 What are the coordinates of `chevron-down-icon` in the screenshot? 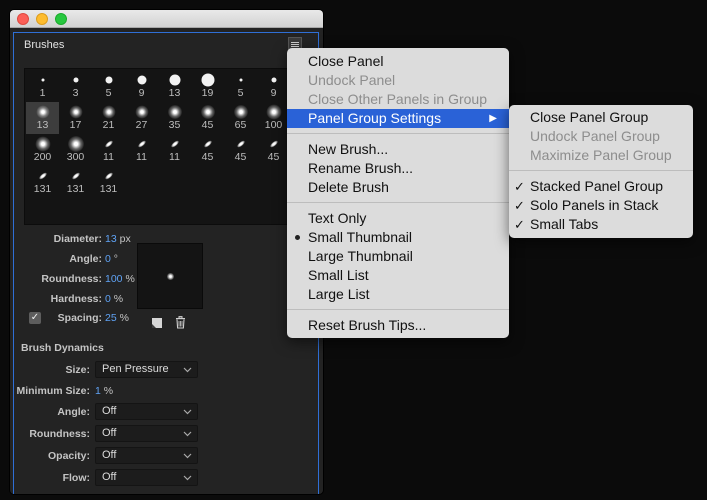 It's located at (187, 370).